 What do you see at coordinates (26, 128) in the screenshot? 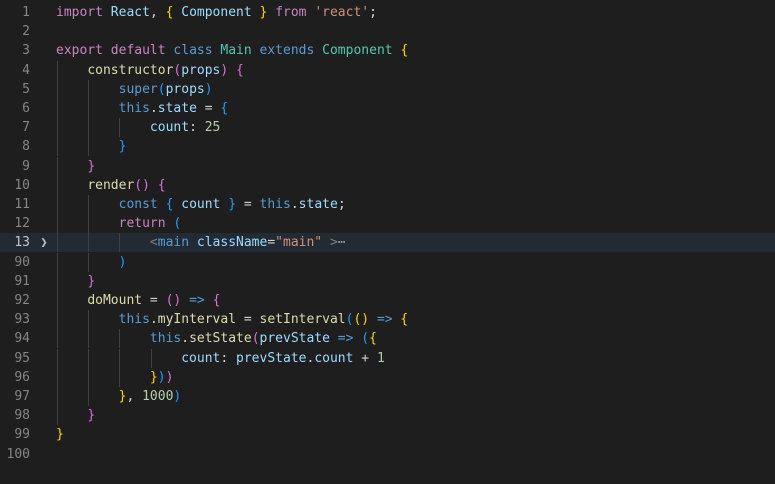
I see `line-number: 7` at bounding box center [26, 128].